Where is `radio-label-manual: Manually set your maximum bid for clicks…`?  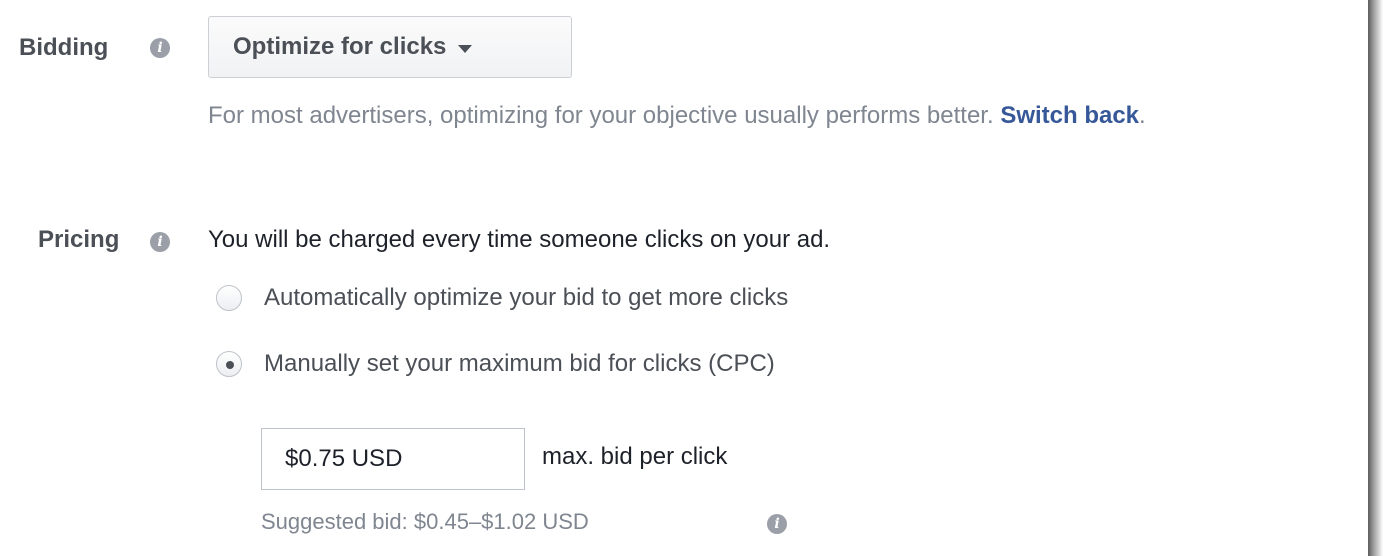 radio-label-manual: Manually set your maximum bid for clicks… is located at coordinates (519, 363).